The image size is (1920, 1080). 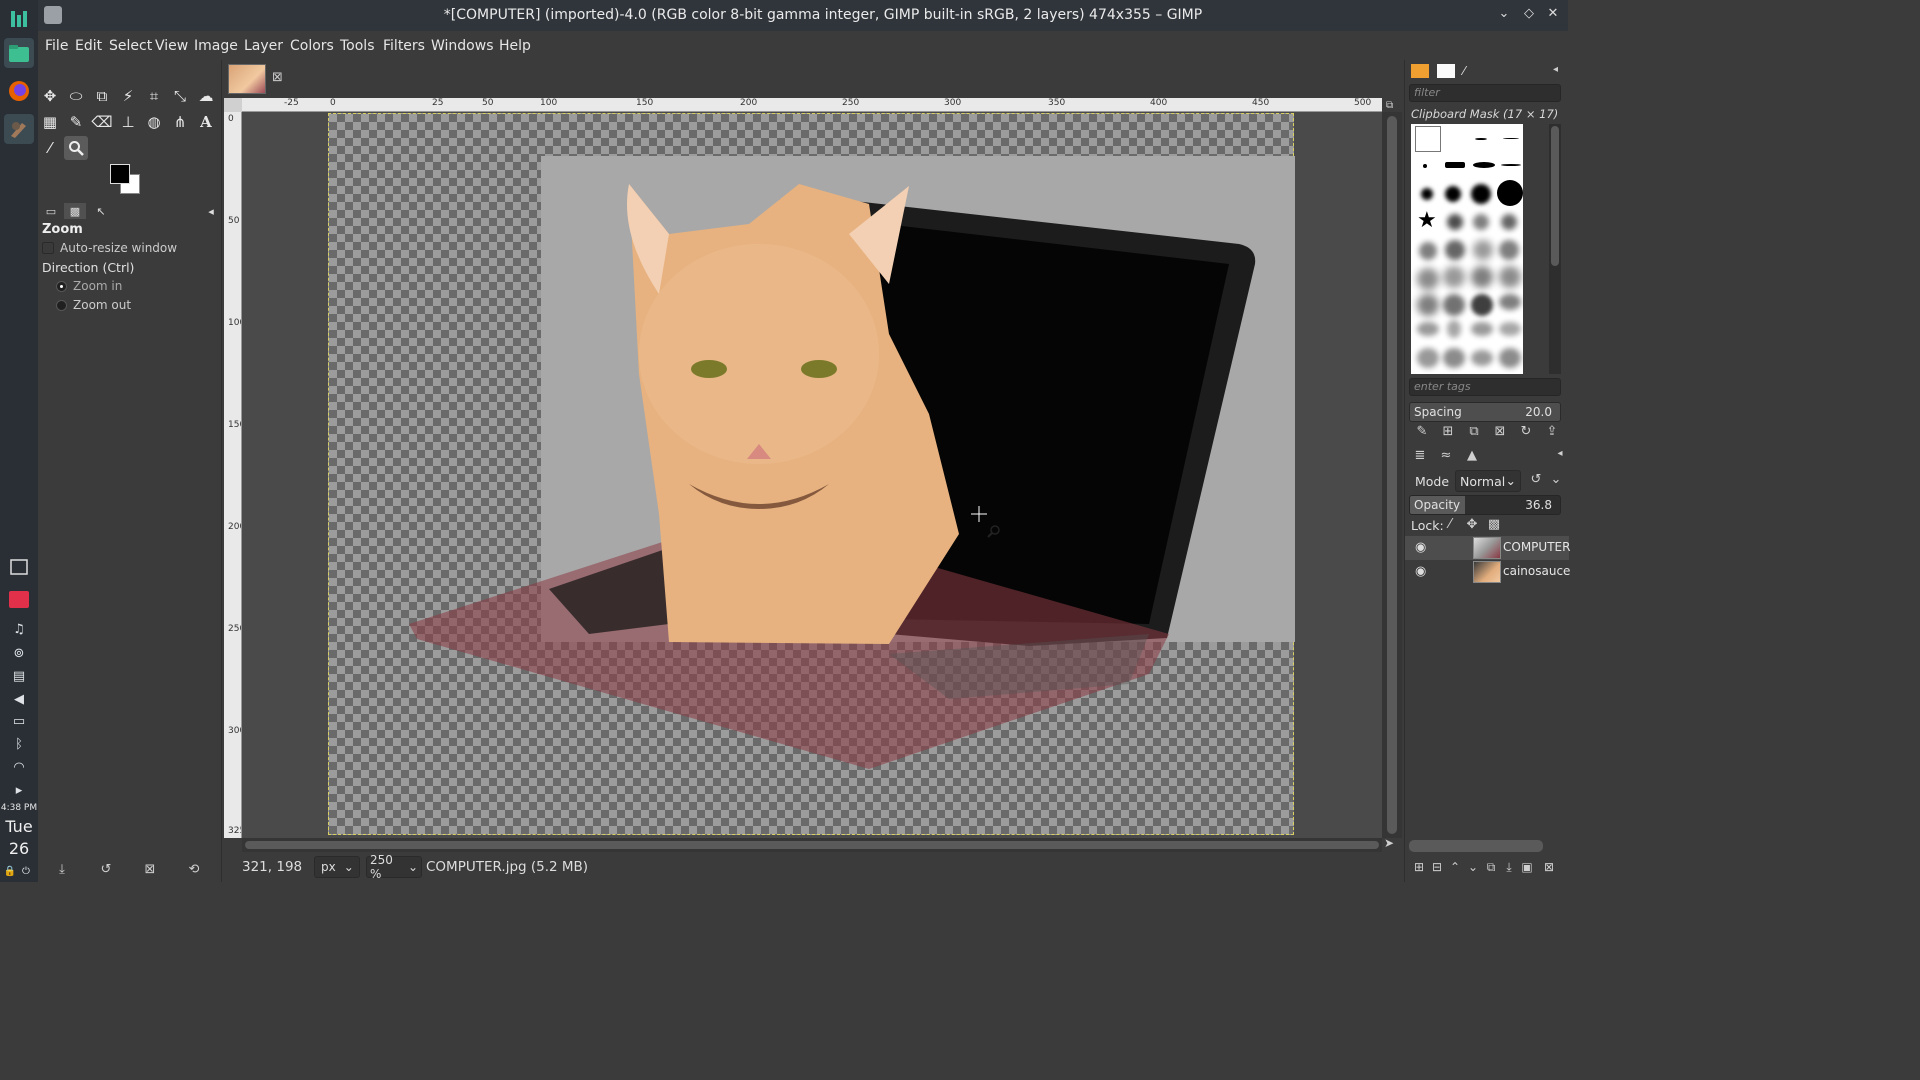 I want to click on gradients-tab-icon: ⁄, so click(x=1472, y=71).